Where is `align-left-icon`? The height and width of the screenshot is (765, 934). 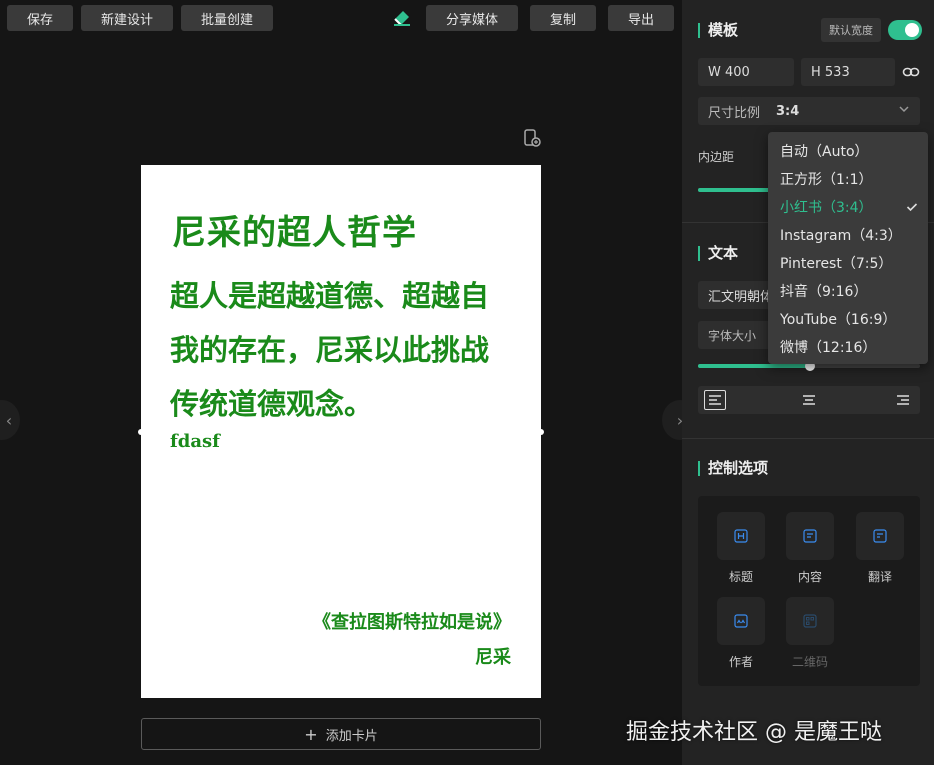
align-left-icon is located at coordinates (715, 400).